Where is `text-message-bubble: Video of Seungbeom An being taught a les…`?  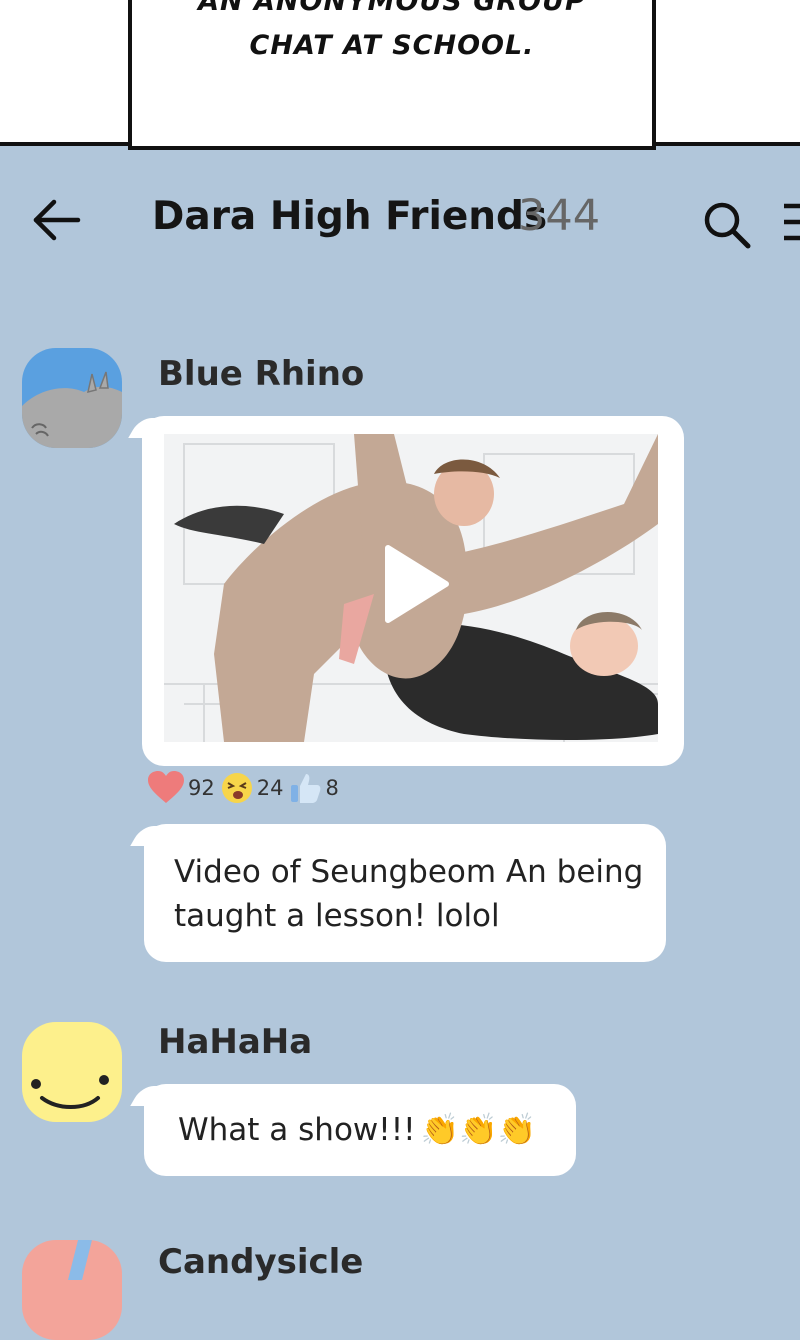
text-message-bubble: Video of Seungbeom An being taught a les… is located at coordinates (405, 893).